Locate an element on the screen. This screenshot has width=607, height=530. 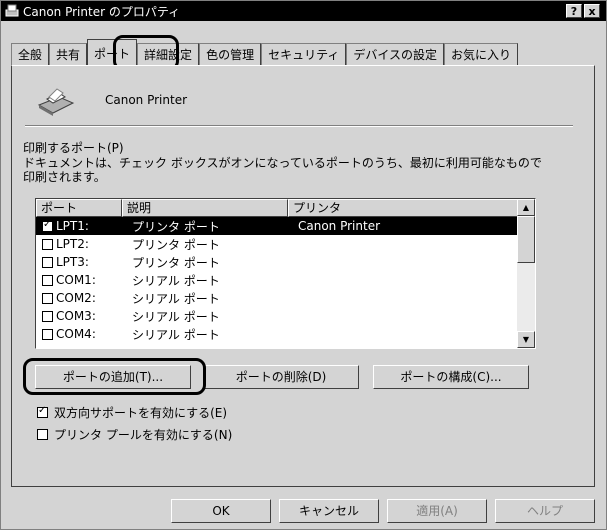
column-header-port: ポート is located at coordinates (79, 208).